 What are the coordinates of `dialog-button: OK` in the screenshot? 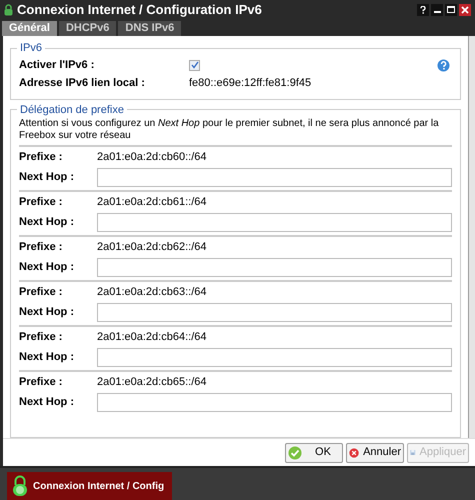 It's located at (314, 452).